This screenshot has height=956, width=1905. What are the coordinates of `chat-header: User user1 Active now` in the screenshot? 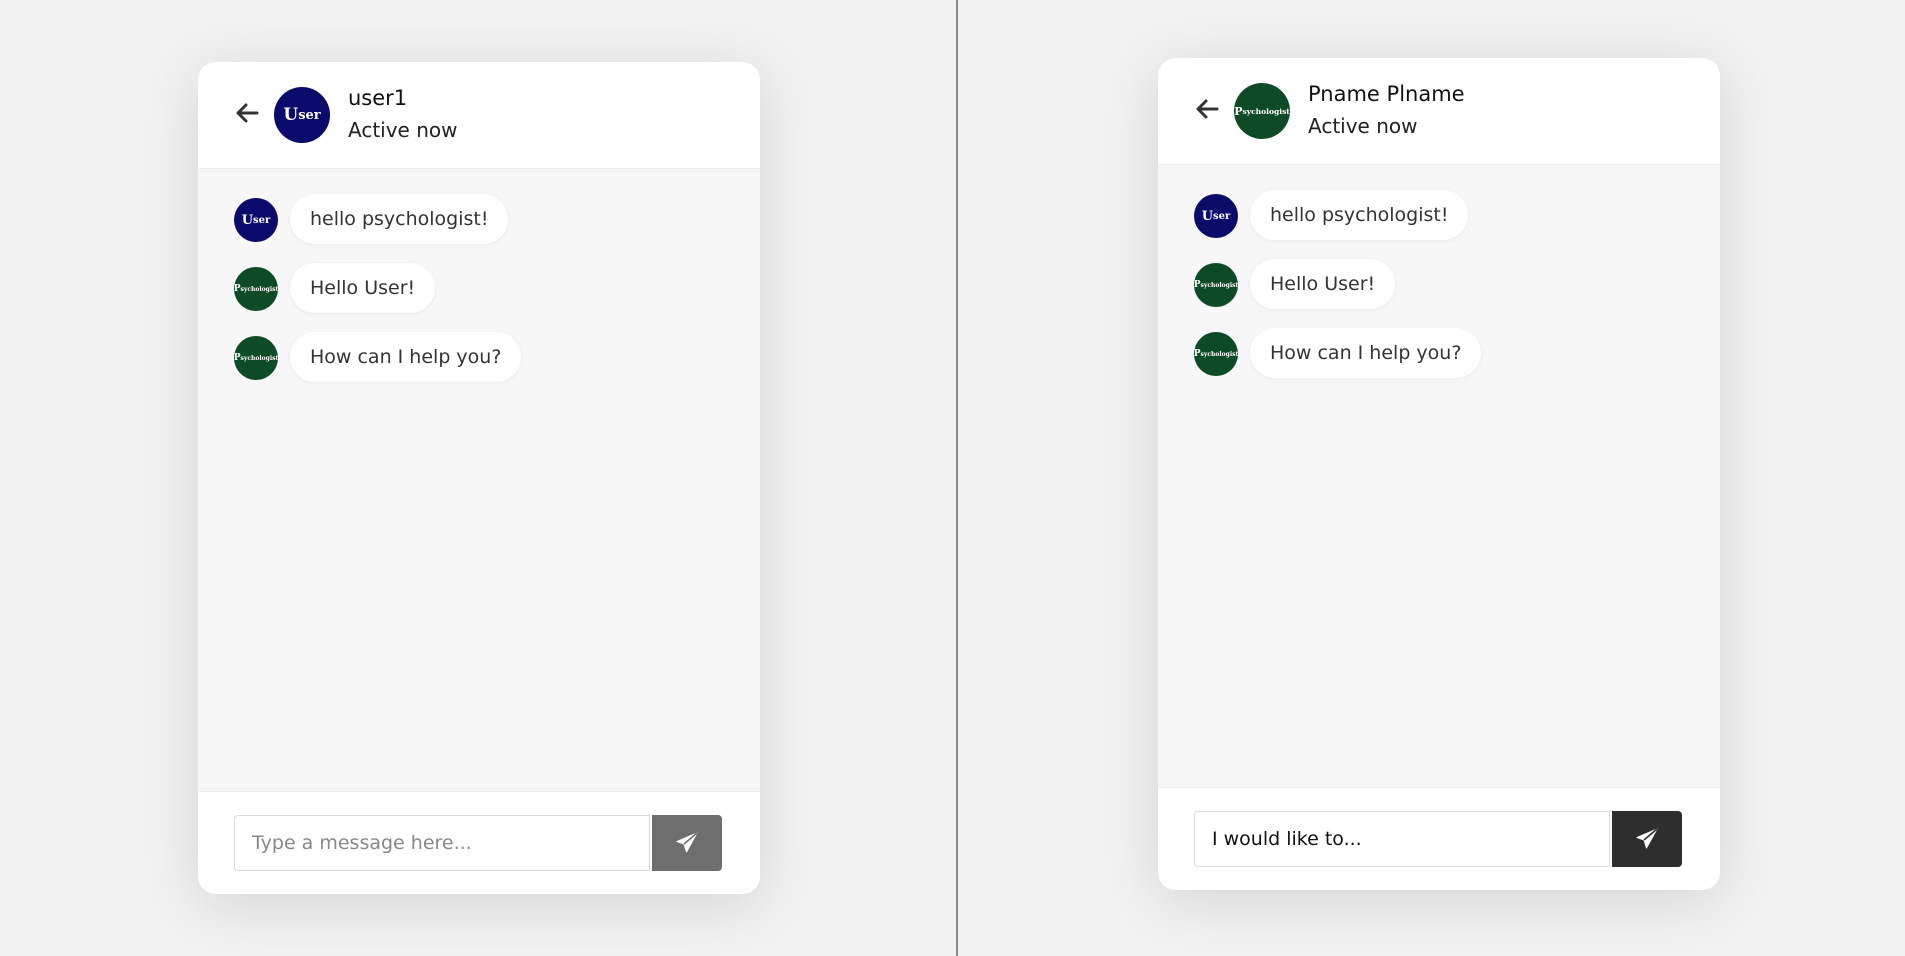 It's located at (479, 115).